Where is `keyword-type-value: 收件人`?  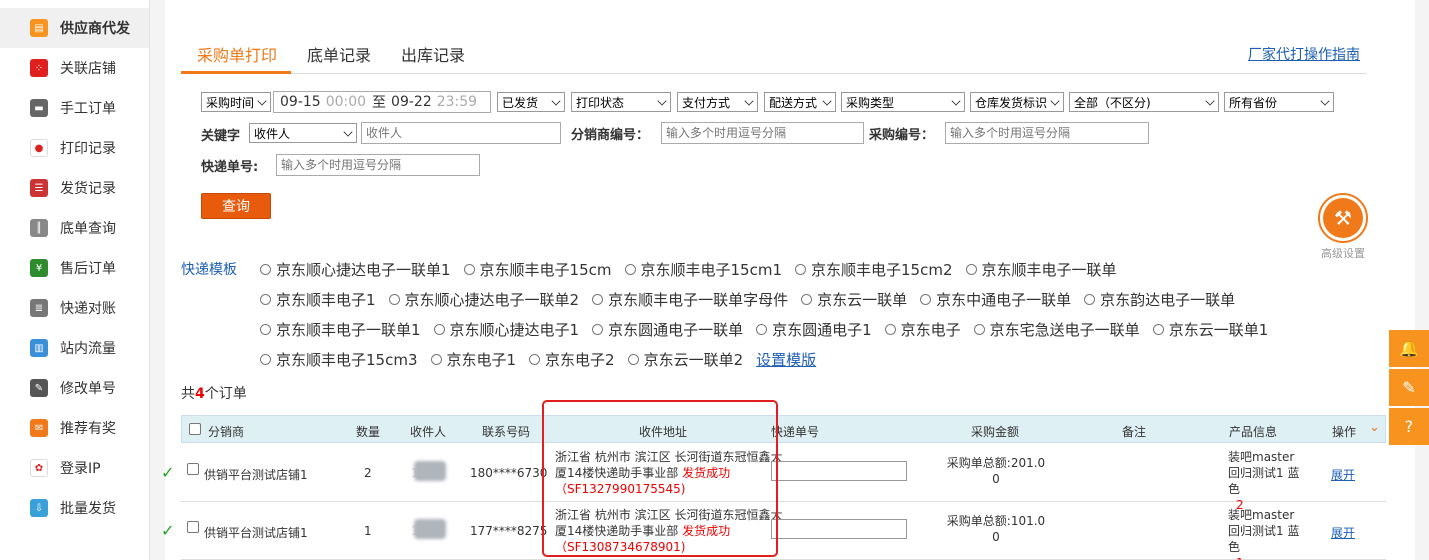
keyword-type-value: 收件人 is located at coordinates (272, 133).